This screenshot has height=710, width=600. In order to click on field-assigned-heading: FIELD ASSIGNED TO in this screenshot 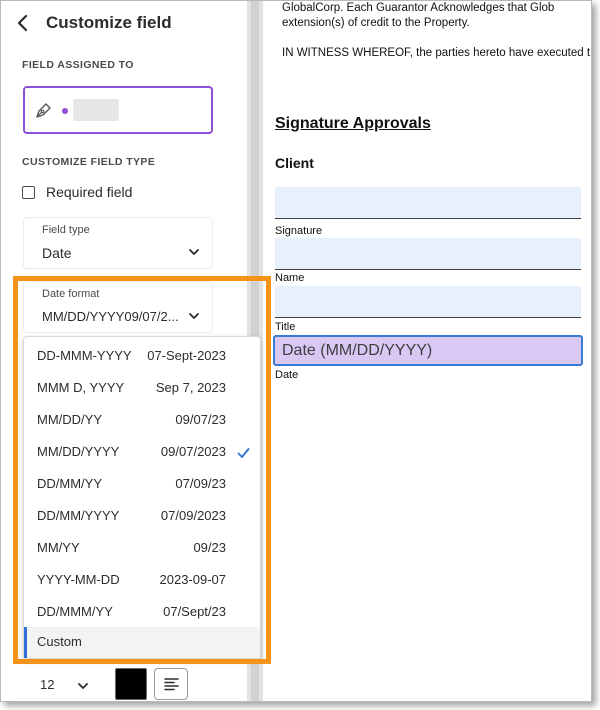, I will do `click(78, 65)`.